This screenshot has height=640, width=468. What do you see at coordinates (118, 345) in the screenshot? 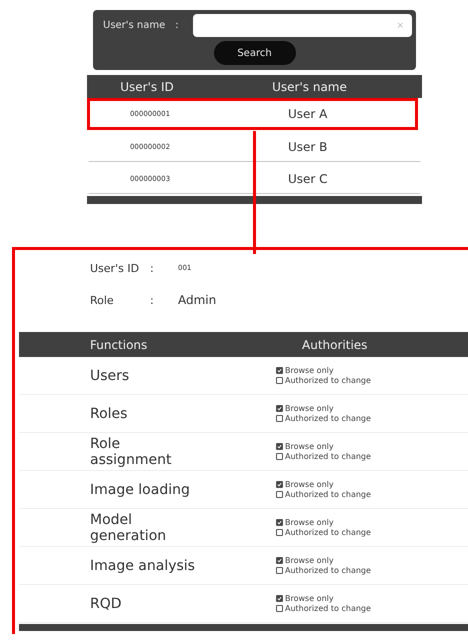
I see `column-header: Functions` at bounding box center [118, 345].